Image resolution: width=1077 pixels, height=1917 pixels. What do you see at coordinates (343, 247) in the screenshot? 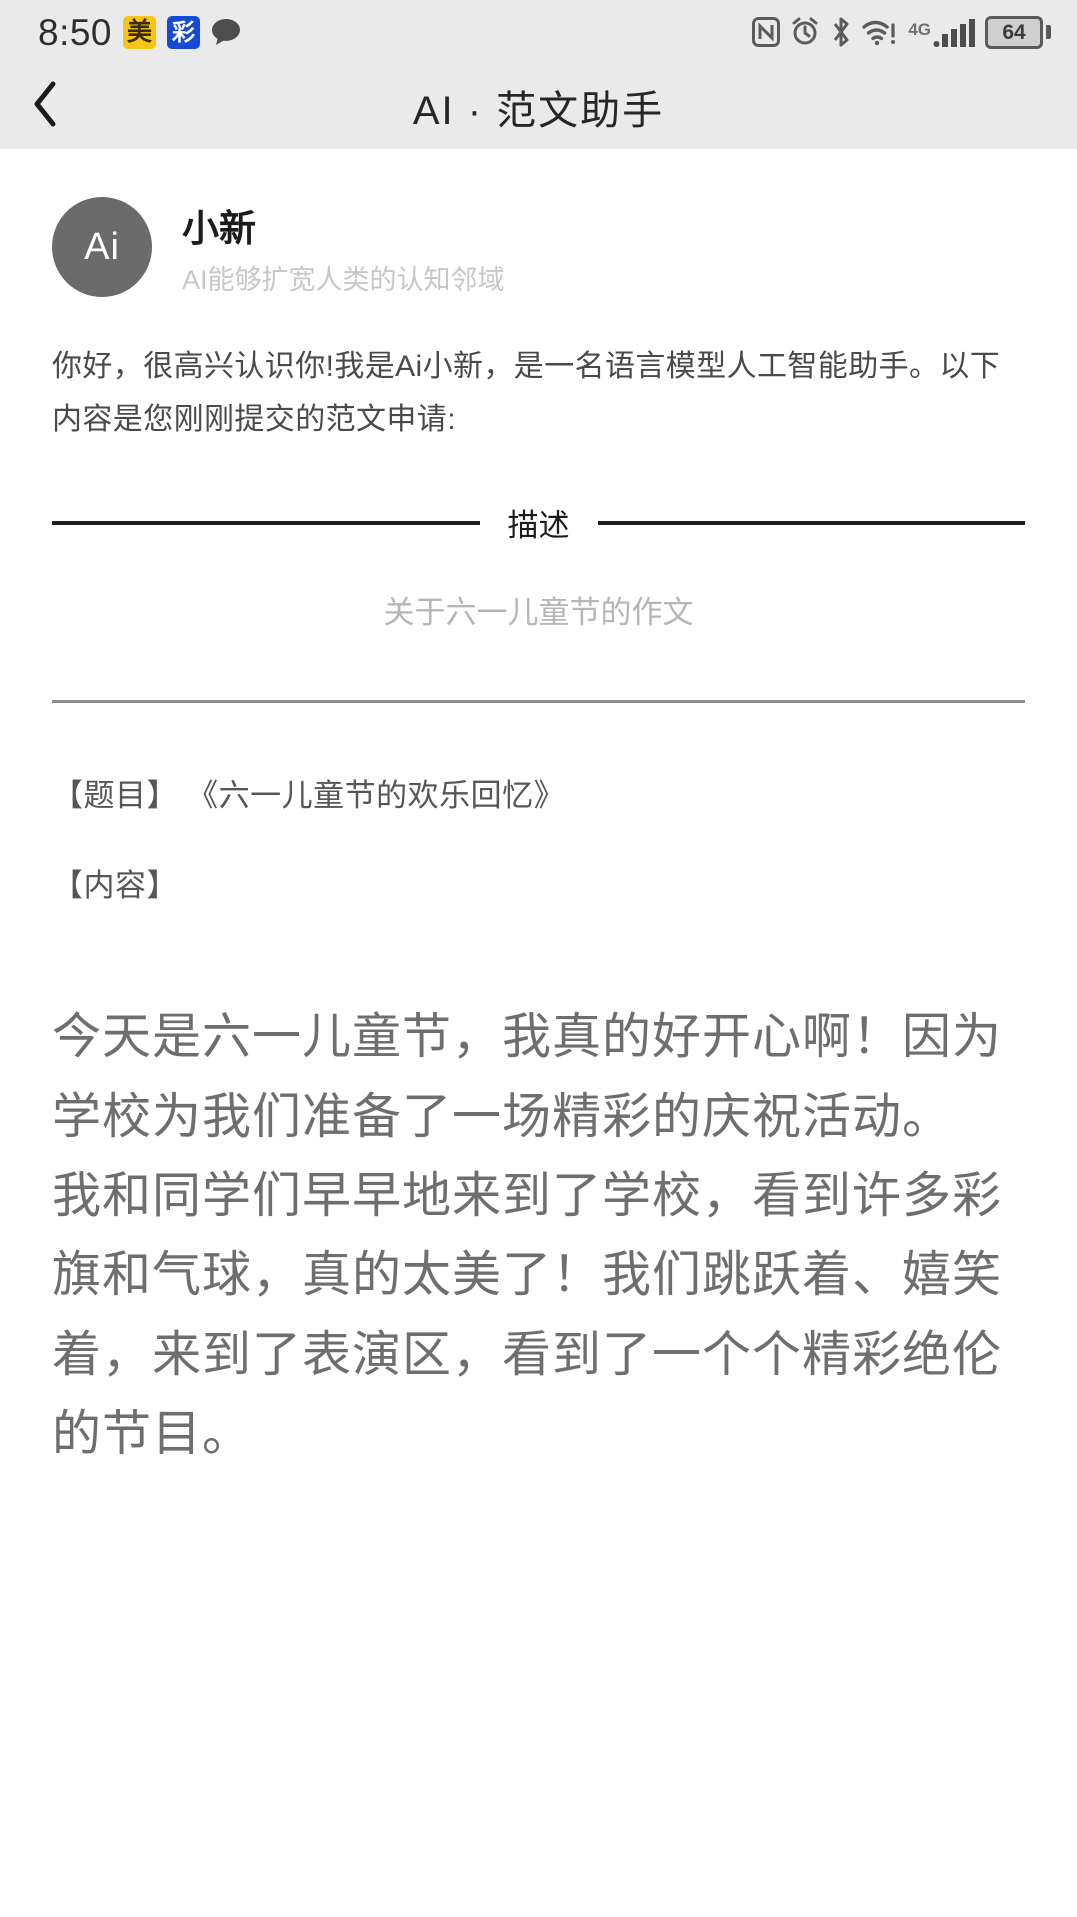
I see `assistant-identity: 小新 AI能够扩宽人类的认知邻域` at bounding box center [343, 247].